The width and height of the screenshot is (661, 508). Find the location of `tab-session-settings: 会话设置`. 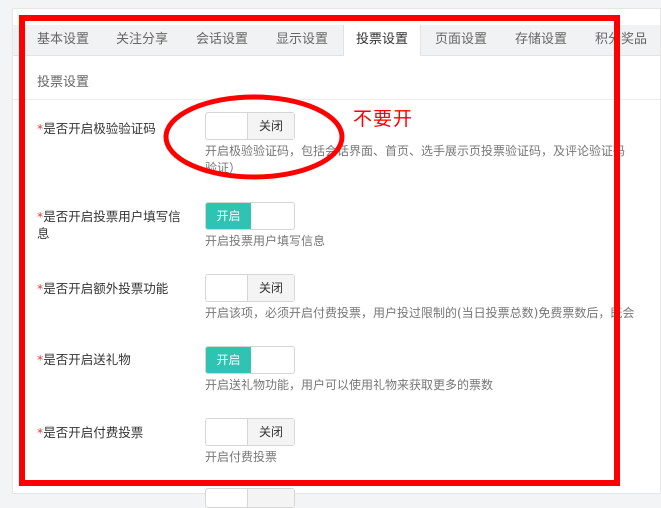

tab-session-settings: 会话设置 is located at coordinates (222, 40).